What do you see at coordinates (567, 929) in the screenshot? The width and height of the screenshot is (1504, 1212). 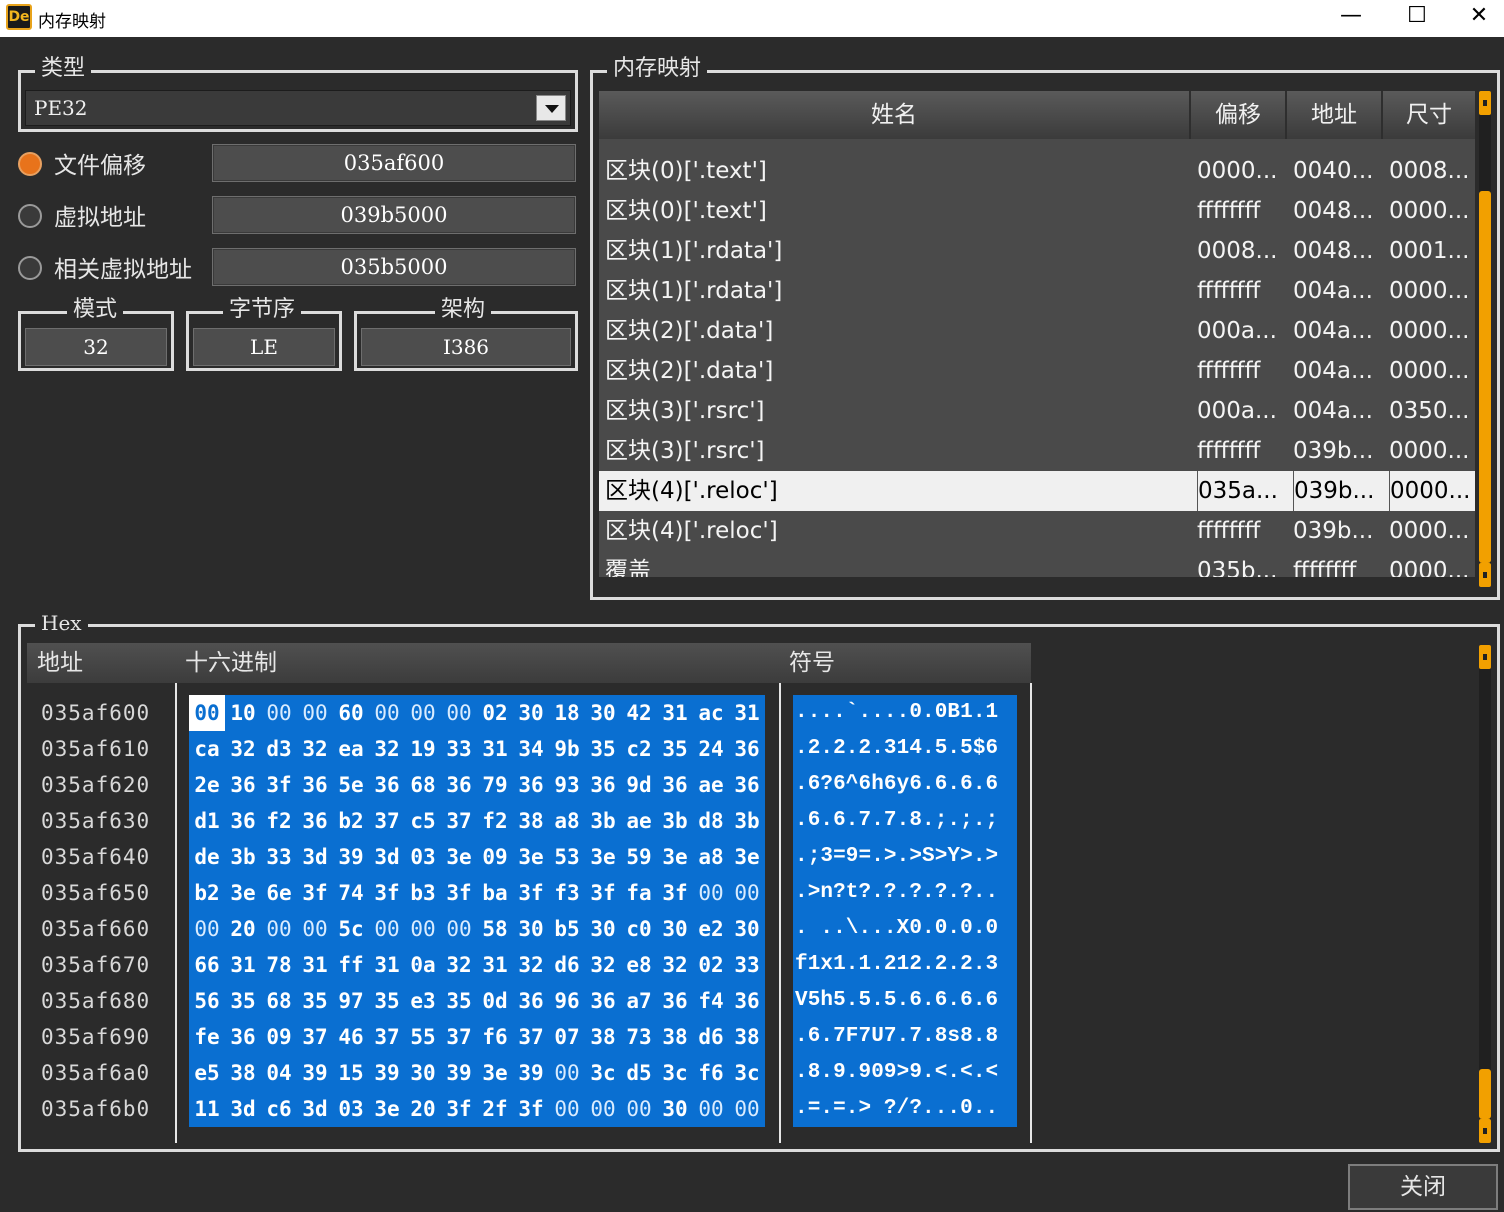 I see `hex-byte: b5` at bounding box center [567, 929].